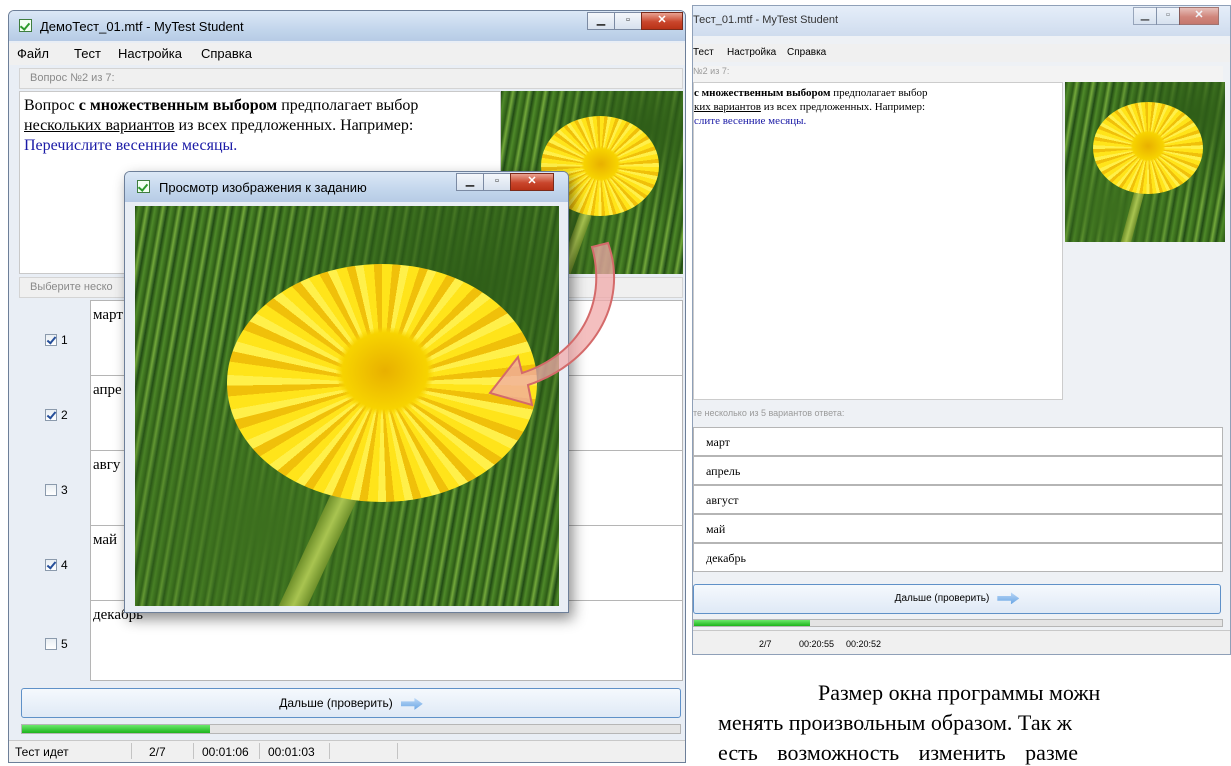 The image size is (1231, 766). I want to click on second-titlebar: Тест_01.mtf - MyTest Student ▁ ▫ ✕, so click(961, 21).